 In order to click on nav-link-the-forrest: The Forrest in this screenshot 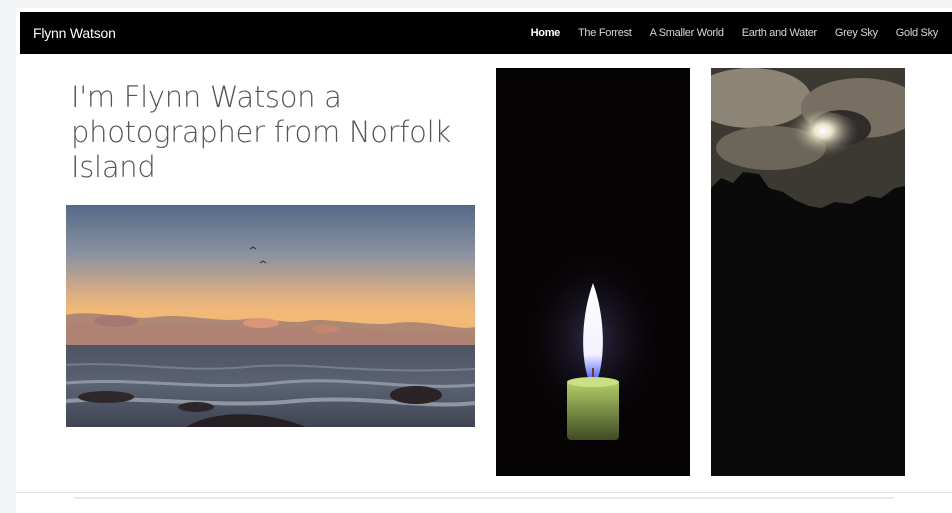, I will do `click(605, 33)`.